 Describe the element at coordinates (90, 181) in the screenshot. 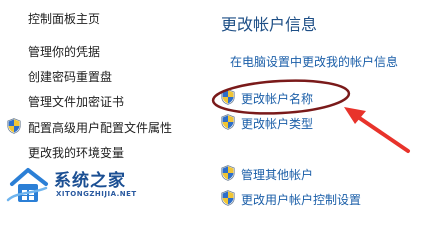

I see `watermark-title: 系统之家` at that location.